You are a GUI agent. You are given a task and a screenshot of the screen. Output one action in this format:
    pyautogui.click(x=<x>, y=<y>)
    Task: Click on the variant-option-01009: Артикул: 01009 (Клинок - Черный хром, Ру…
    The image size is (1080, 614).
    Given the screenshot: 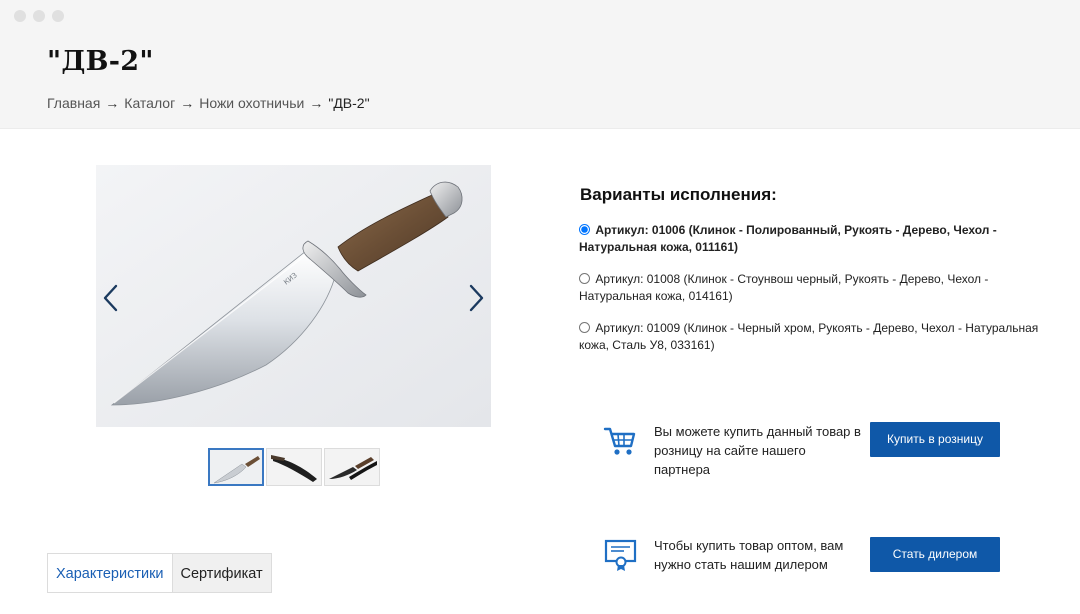 What is the action you would take?
    pyautogui.click(x=814, y=337)
    